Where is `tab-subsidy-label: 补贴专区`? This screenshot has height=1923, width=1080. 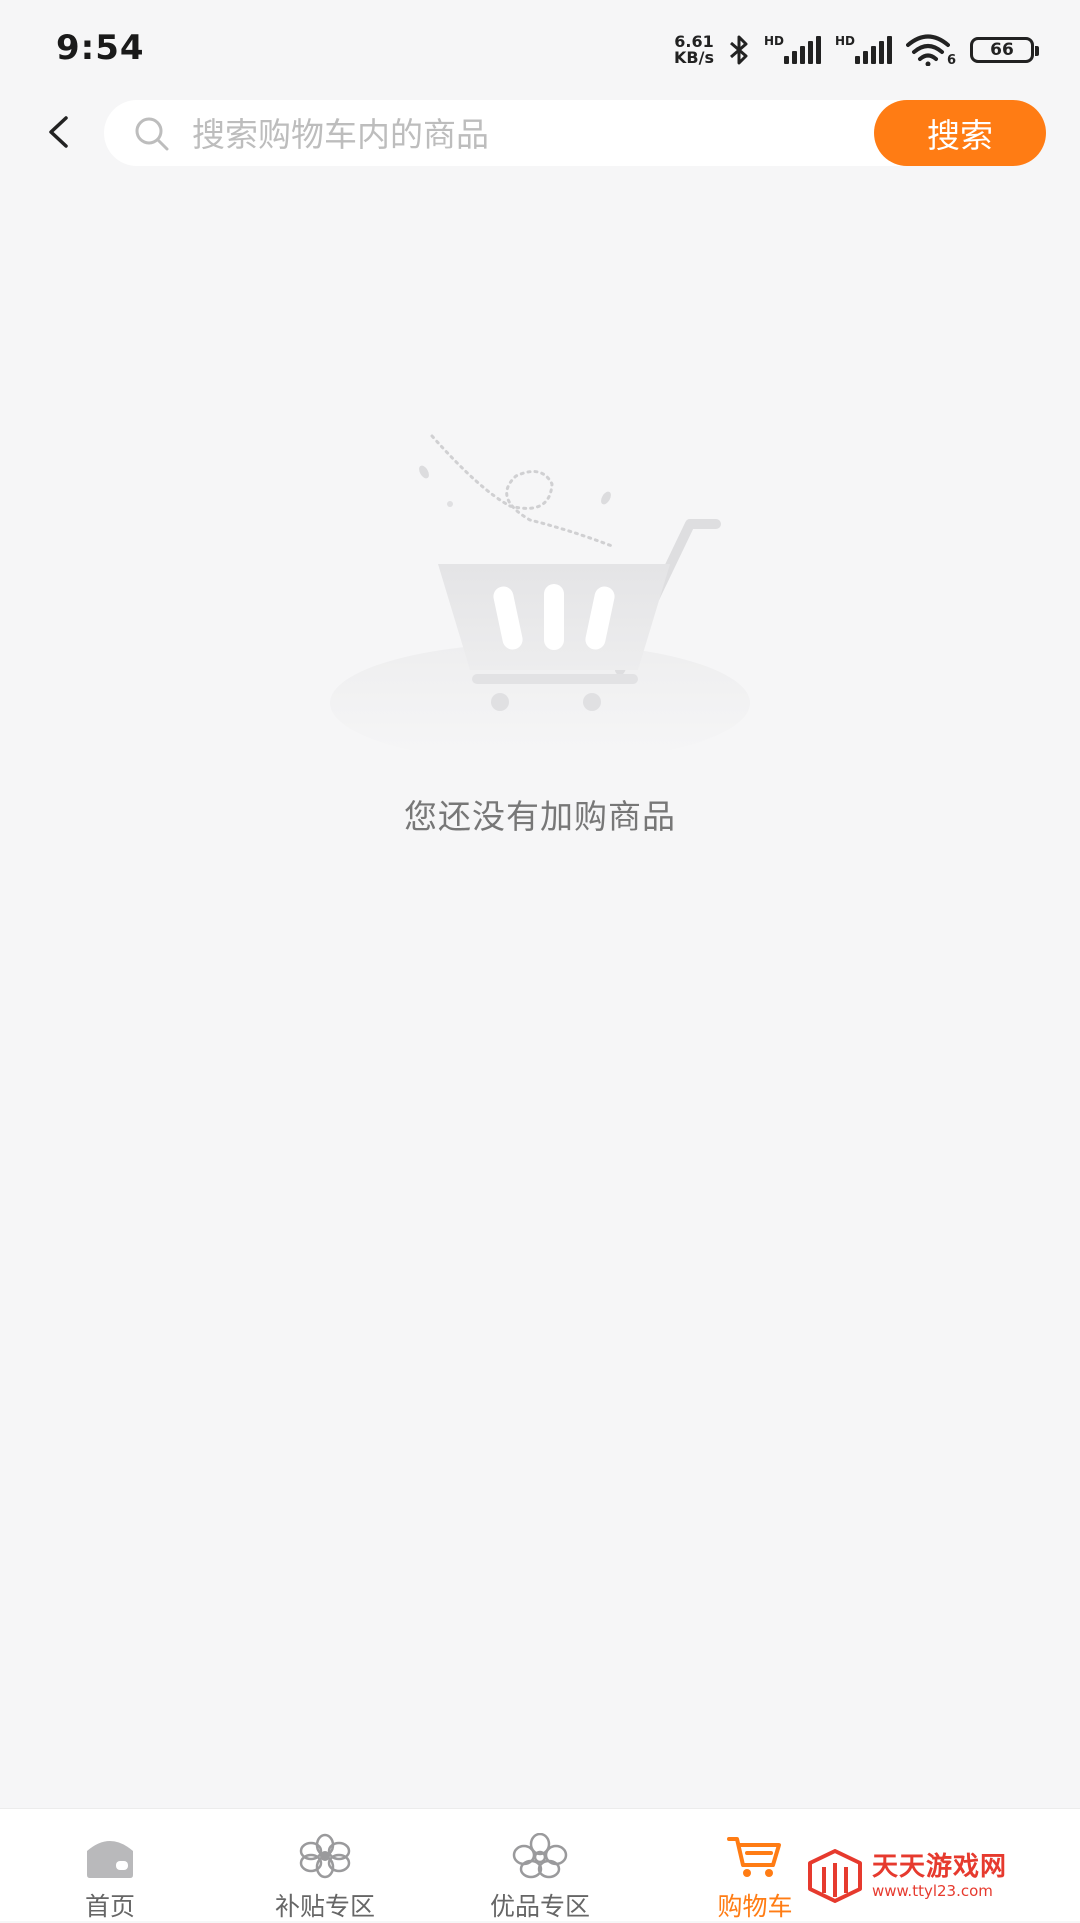
tab-subsidy-label: 补贴专区 is located at coordinates (324, 1906).